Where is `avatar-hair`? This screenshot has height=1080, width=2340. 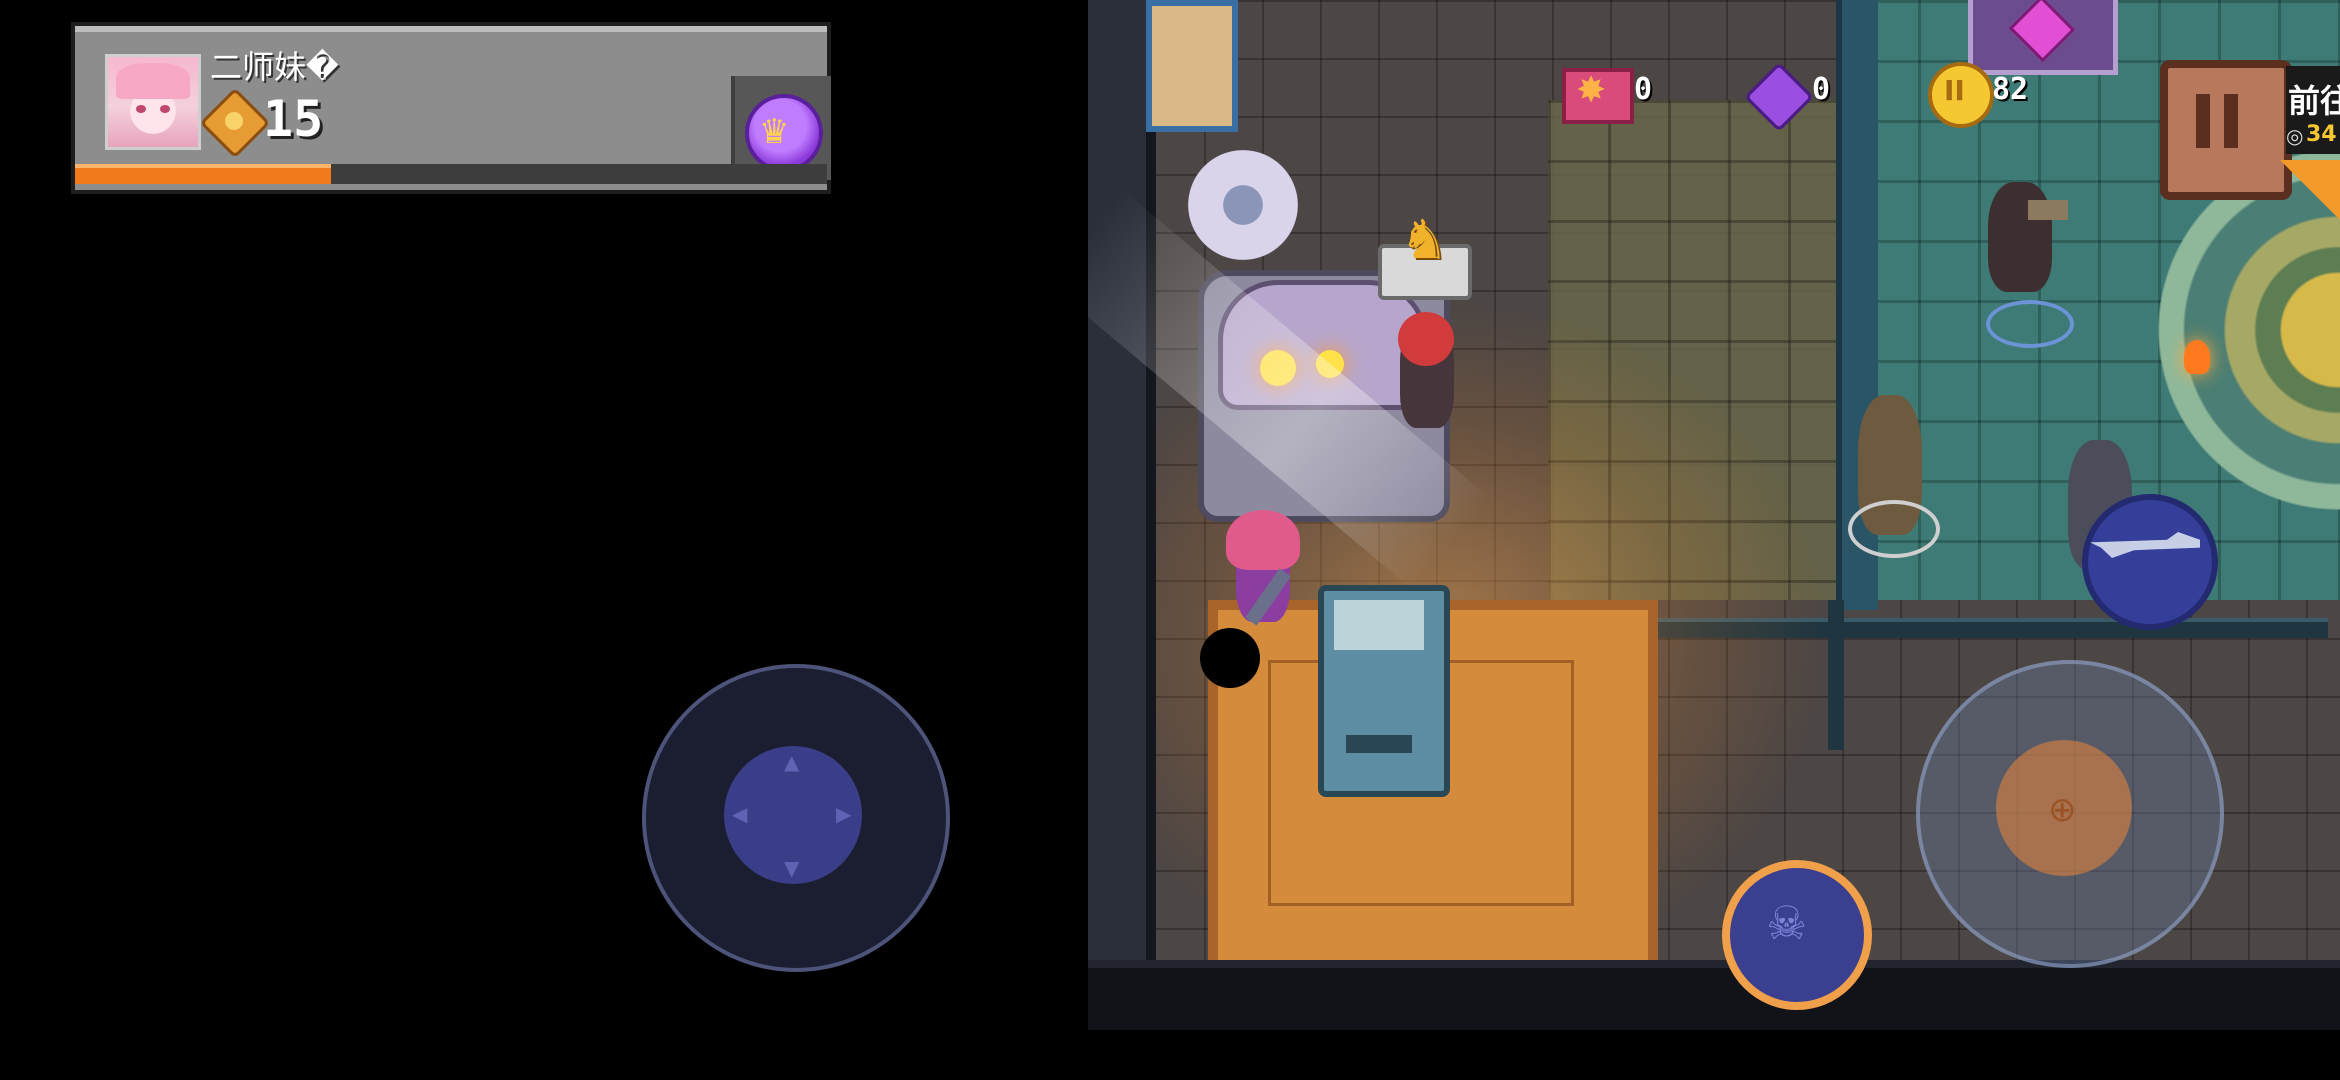
avatar-hair is located at coordinates (153, 81).